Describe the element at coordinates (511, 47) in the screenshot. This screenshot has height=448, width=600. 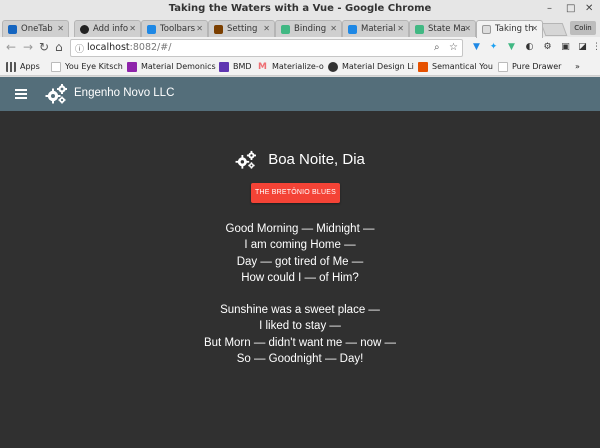
I see `vue-devtools-icon: ▼` at that location.